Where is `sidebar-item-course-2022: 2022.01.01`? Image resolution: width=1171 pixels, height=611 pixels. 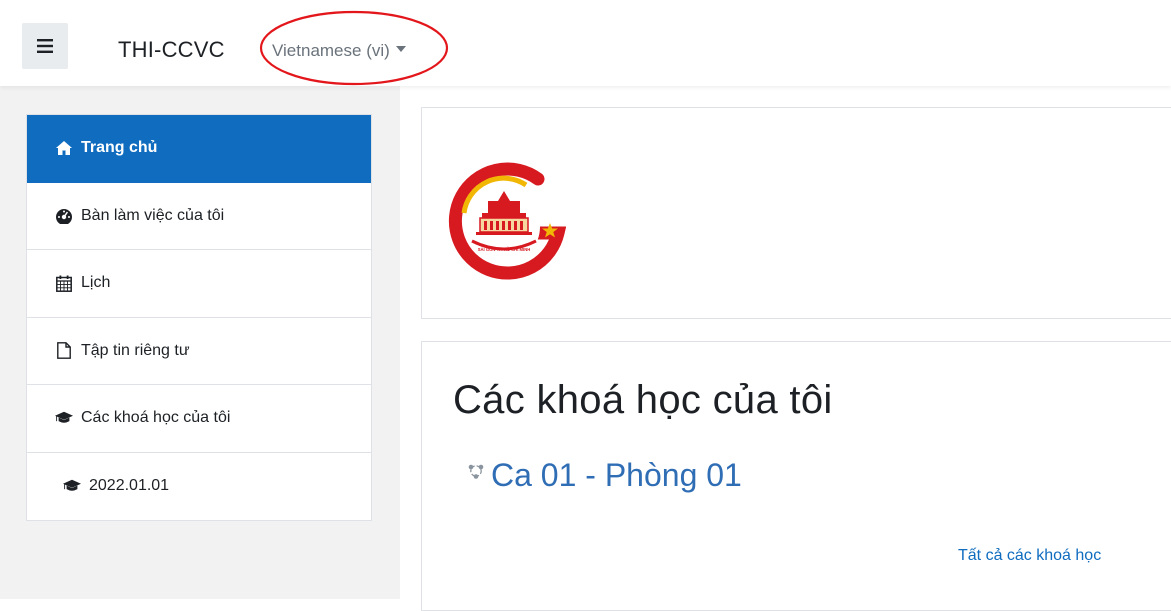 sidebar-item-course-2022: 2022.01.01 is located at coordinates (199, 487).